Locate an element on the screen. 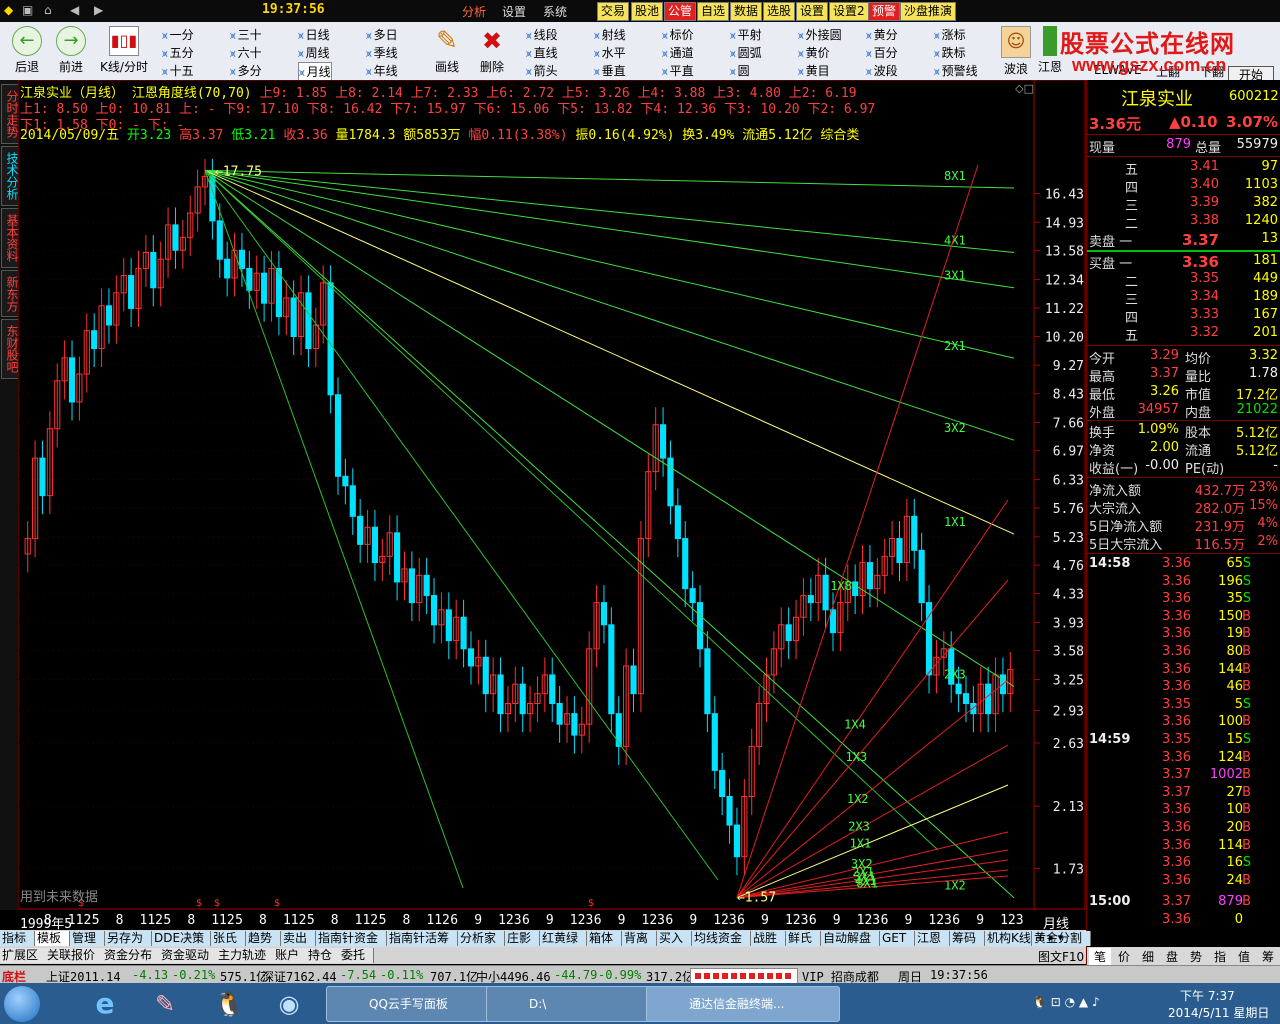 This screenshot has height=1024, width=1280. line-tool-button: ⩙ 圆弧 is located at coordinates (746, 52).